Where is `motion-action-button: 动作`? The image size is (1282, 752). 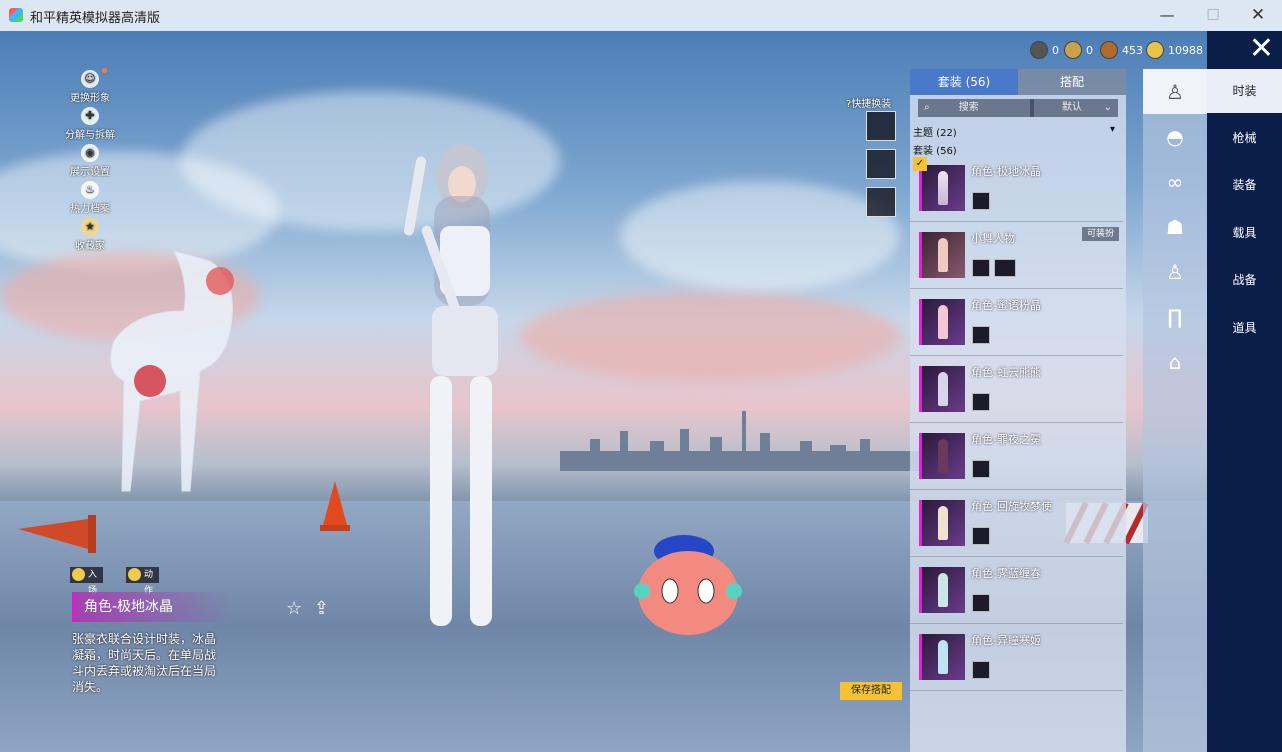 motion-action-button: 动作 is located at coordinates (143, 581).